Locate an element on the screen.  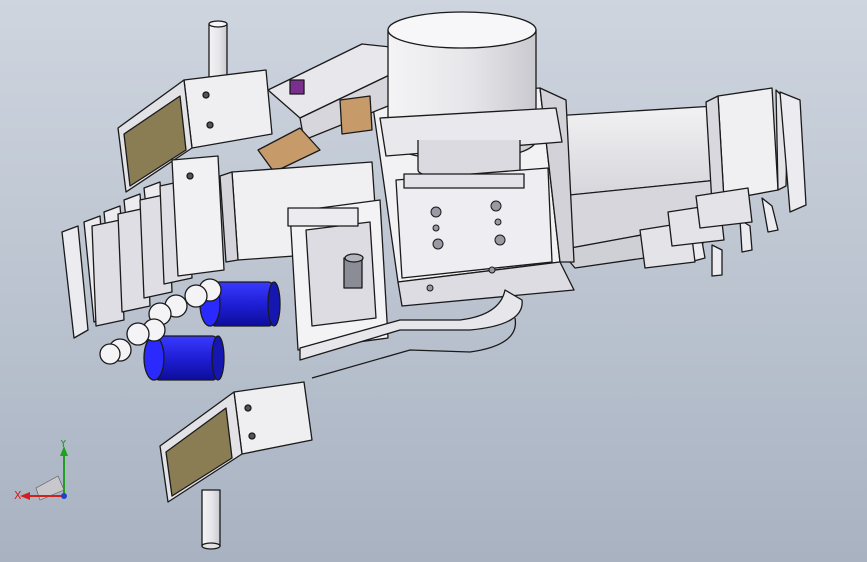
right-end-block is located at coordinates (747, 146).